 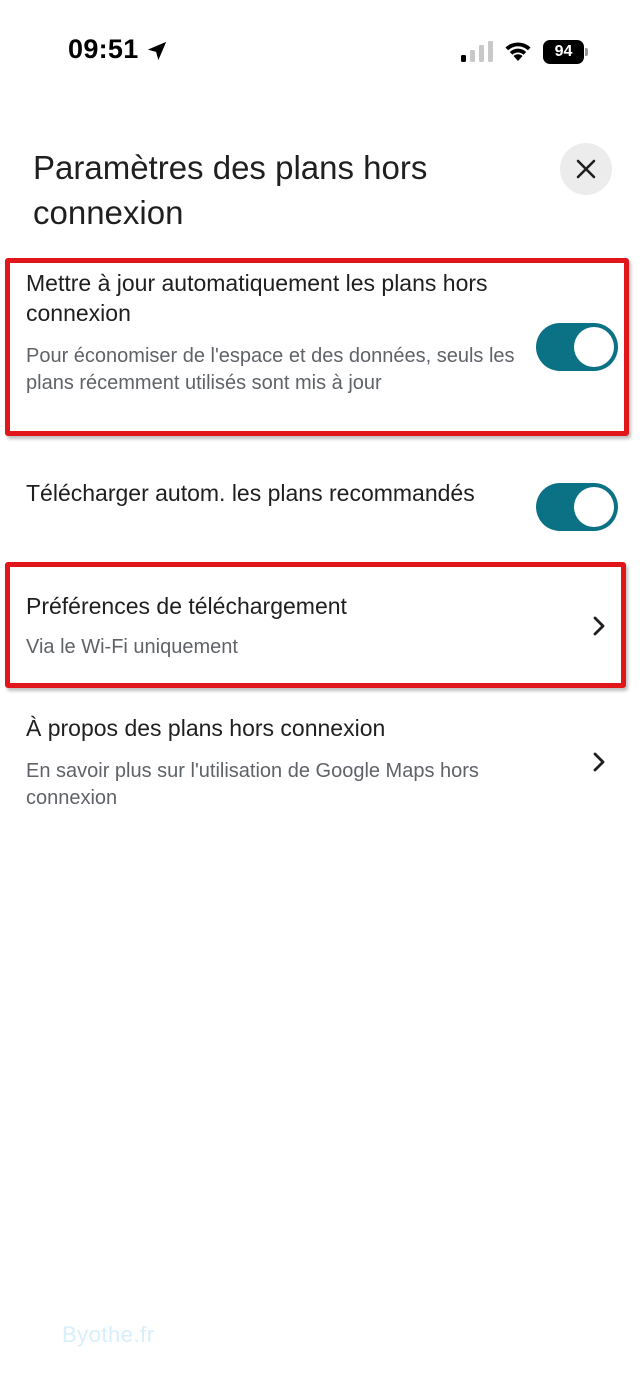 I want to click on status-time: 09:51, so click(x=103, y=49).